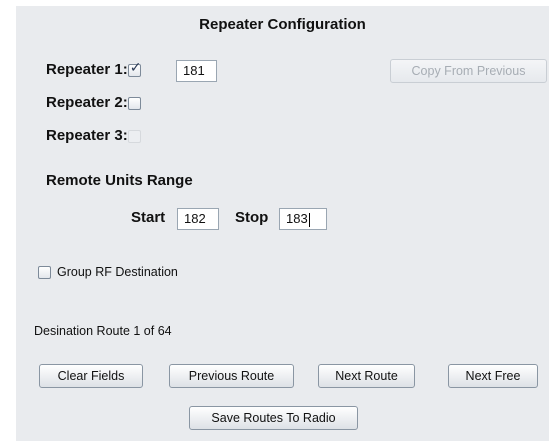  What do you see at coordinates (103, 331) in the screenshot?
I see `route-status-text: Desination Route 1 of 64` at bounding box center [103, 331].